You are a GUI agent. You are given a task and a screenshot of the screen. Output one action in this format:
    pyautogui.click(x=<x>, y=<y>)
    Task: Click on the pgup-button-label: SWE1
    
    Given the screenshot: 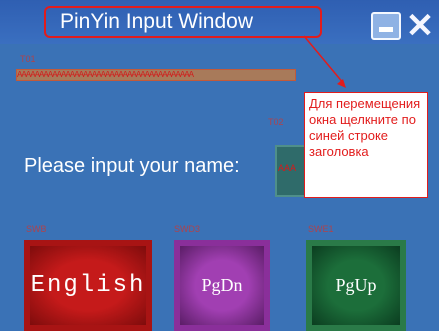 What is the action you would take?
    pyautogui.click(x=321, y=229)
    